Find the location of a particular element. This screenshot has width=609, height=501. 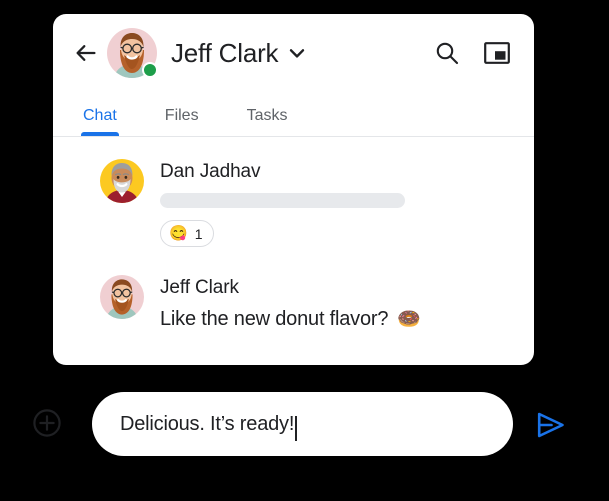

message-item: Jeff Clark Like the new donut flavor? 🍩 is located at coordinates (293, 304).